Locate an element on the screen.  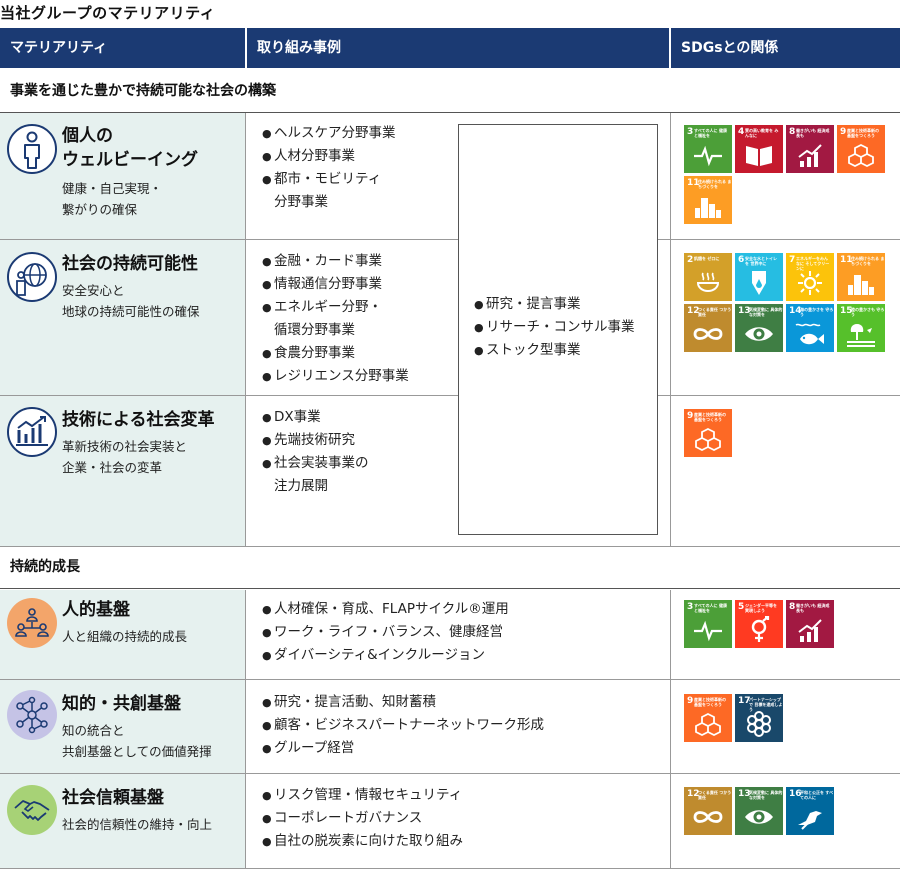
initiative-list: 研究・提言活動、知財蓄積 顧客・ビジネスパートナーネットワーク形成 グループ経営 is located at coordinates (403, 725).